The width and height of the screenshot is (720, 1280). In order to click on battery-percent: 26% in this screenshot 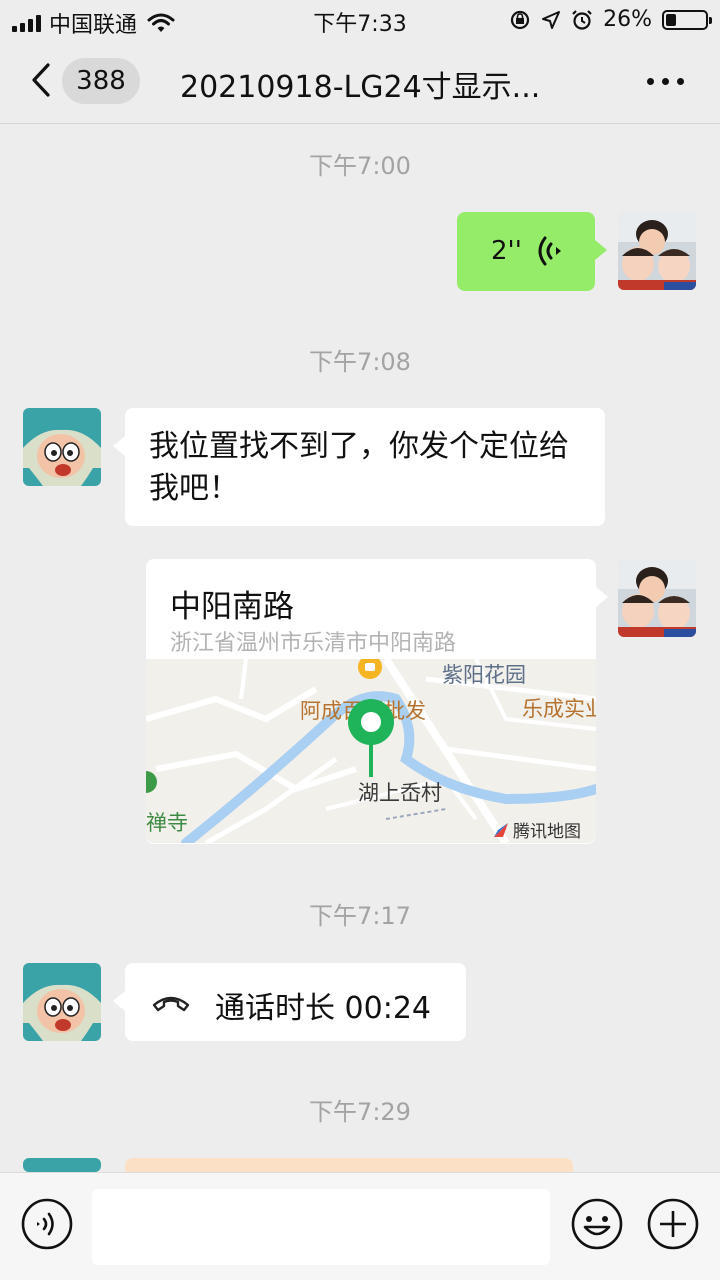, I will do `click(627, 19)`.